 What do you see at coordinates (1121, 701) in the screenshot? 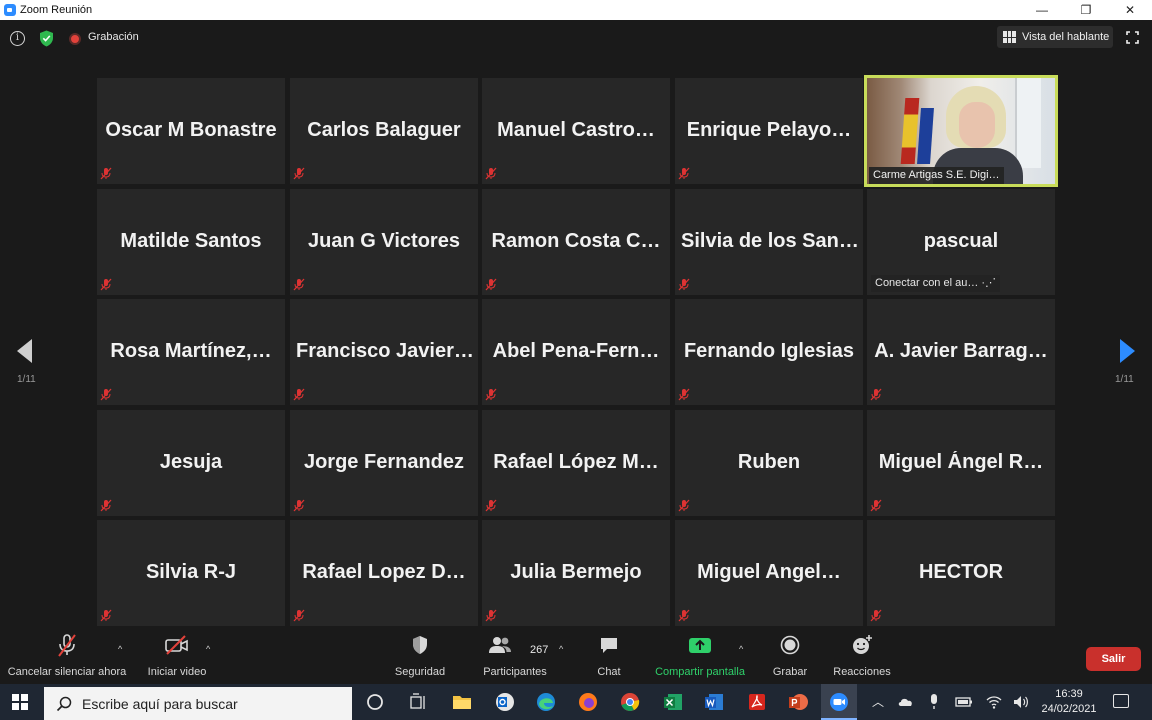
I see `action-center-icon` at bounding box center [1121, 701].